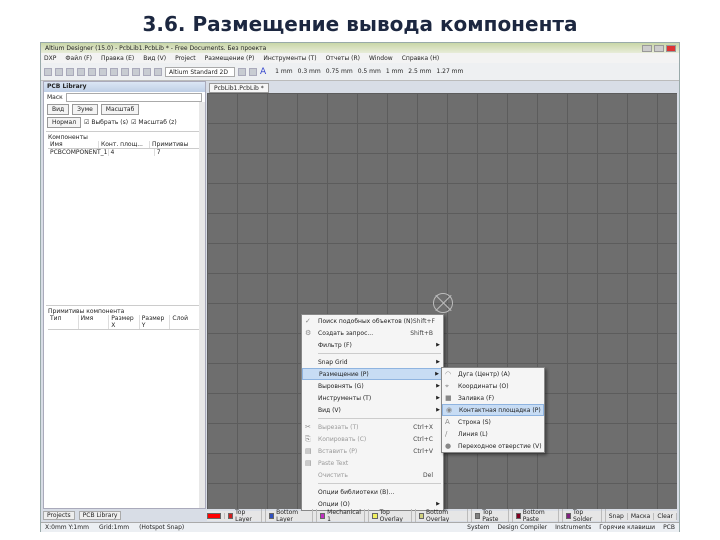  I want to click on submenu-item: ◉ Контактная площадка (P), so click(493, 410).